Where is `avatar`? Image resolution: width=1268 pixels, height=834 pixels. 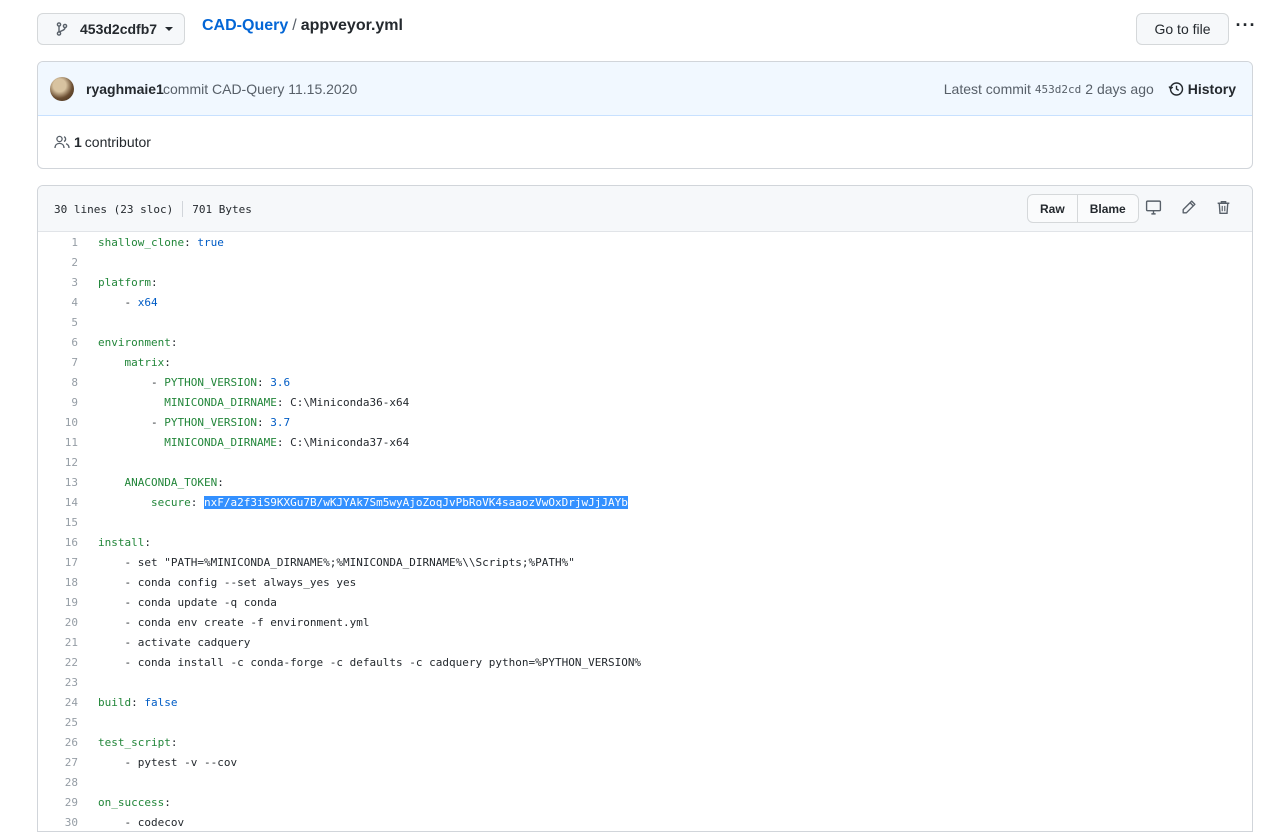
avatar is located at coordinates (62, 89).